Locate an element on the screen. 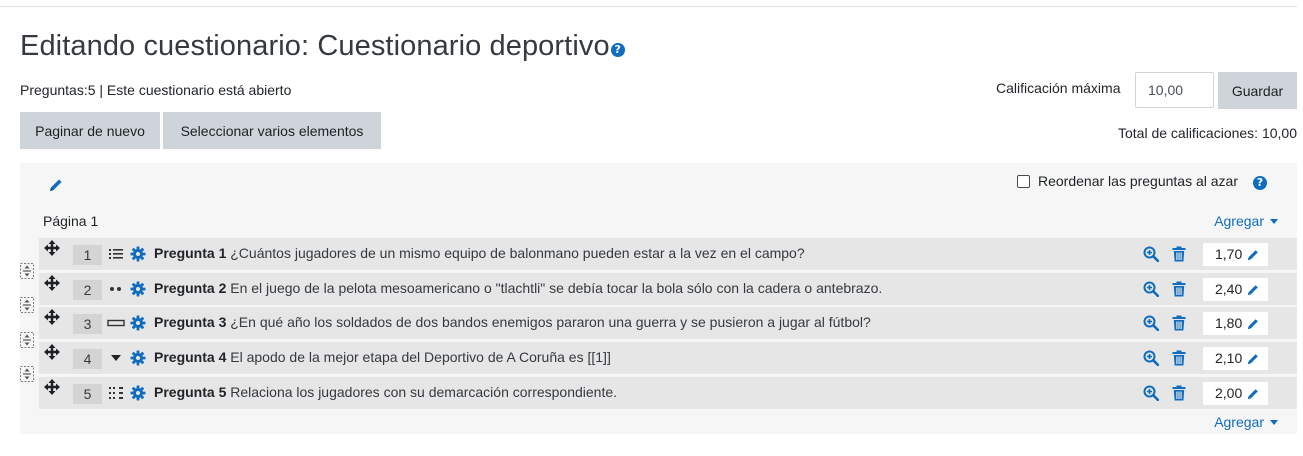 This screenshot has width=1303, height=456. max-mark-value: 2,10 is located at coordinates (1229, 358).